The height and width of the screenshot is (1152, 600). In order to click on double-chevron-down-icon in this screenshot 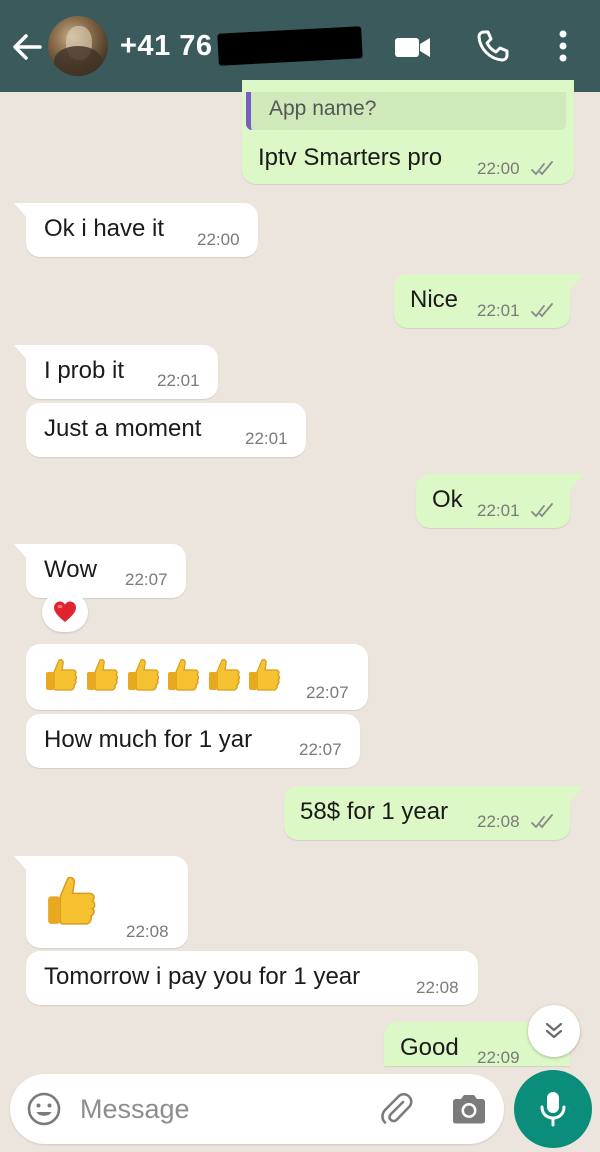, I will do `click(554, 1030)`.